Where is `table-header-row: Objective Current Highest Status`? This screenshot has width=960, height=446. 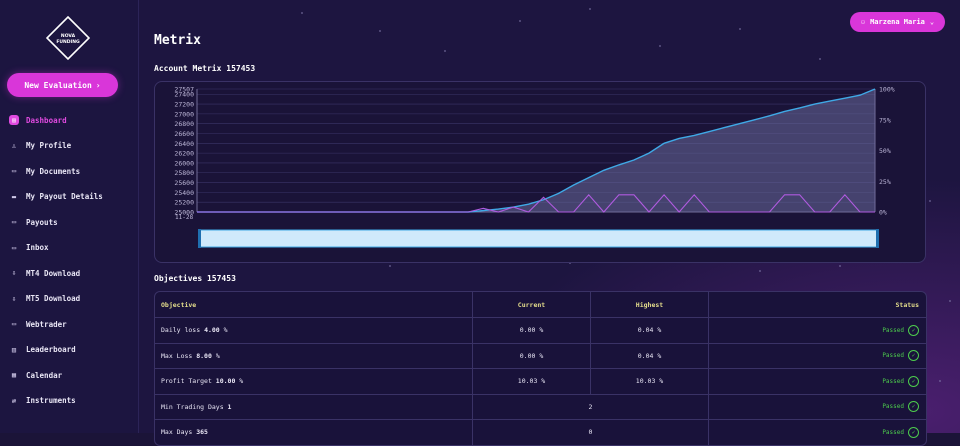
table-header-row: Objective Current Highest Status is located at coordinates (540, 305).